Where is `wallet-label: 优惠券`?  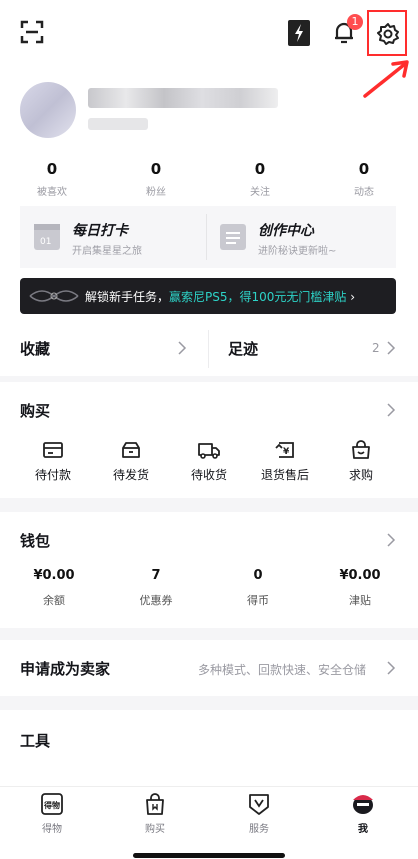
wallet-label: 优惠券 is located at coordinates (156, 600).